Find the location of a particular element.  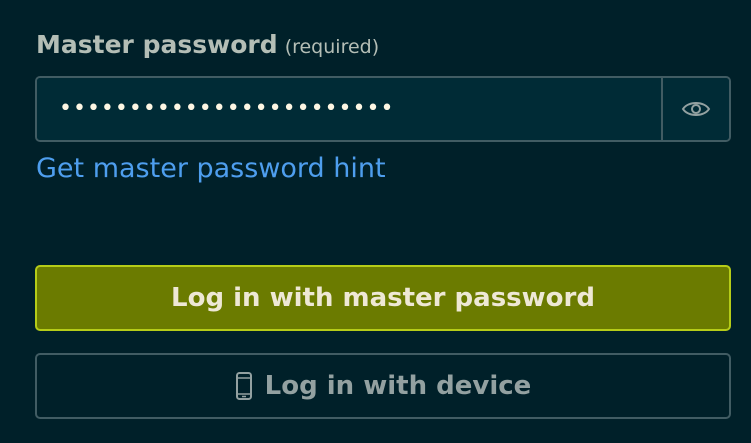

eye-icon is located at coordinates (696, 109).